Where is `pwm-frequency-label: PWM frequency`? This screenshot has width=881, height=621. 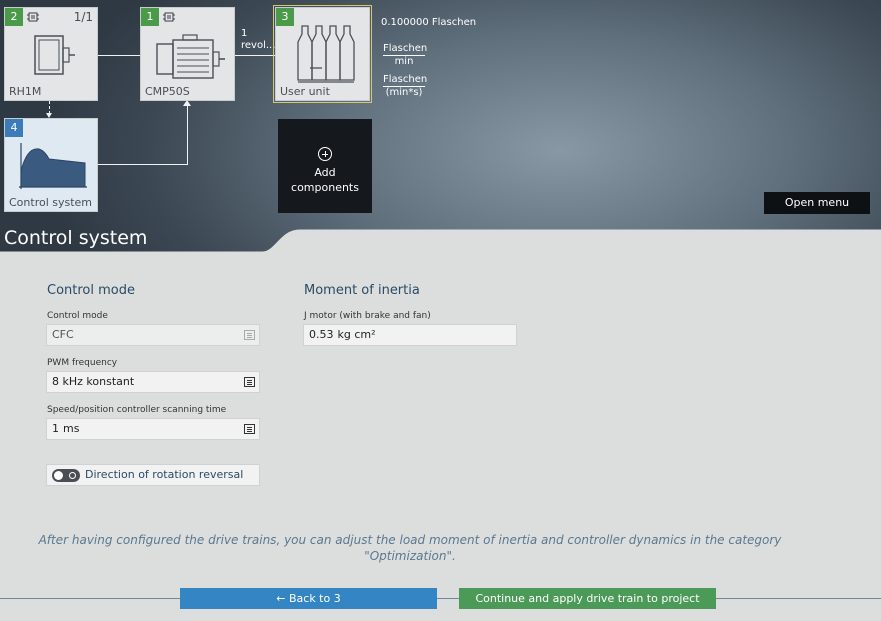 pwm-frequency-label: PWM frequency is located at coordinates (82, 363).